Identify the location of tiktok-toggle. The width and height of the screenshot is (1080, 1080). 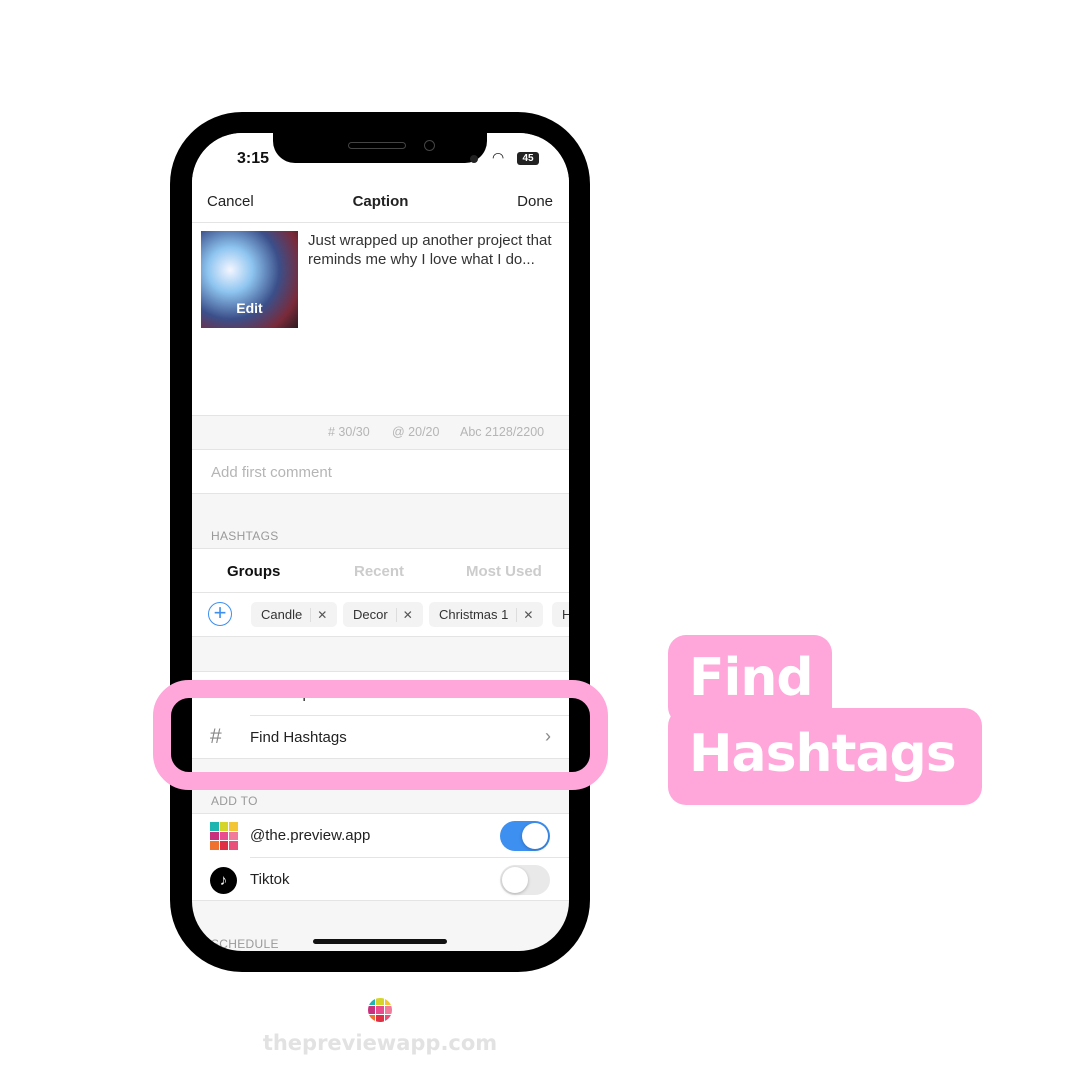
(525, 880).